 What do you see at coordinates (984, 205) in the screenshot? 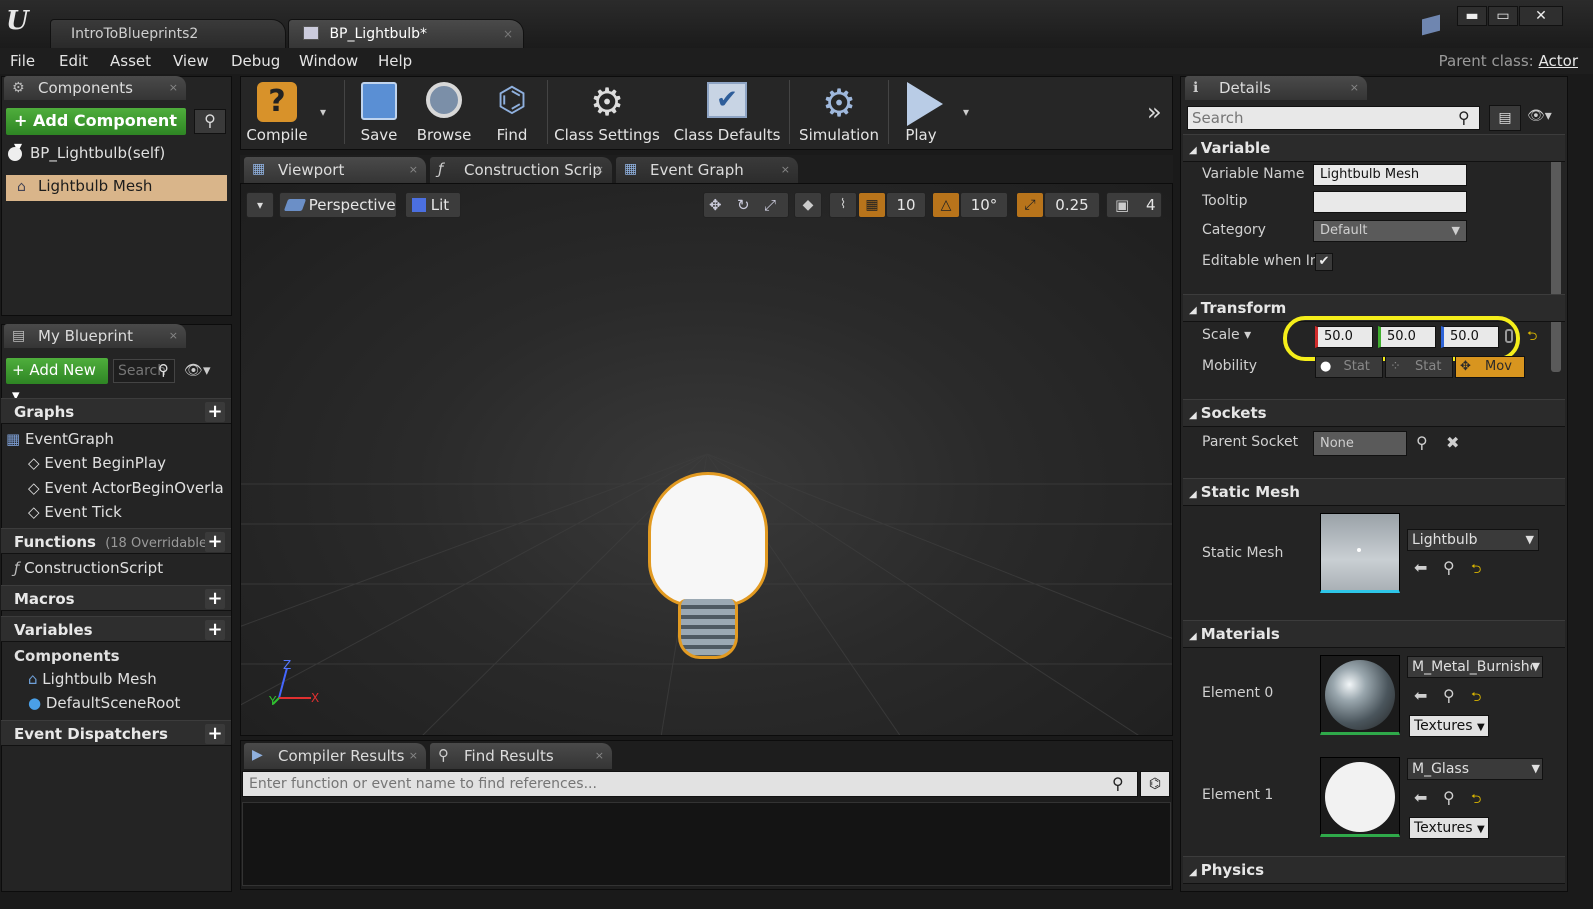
I see `rotation-snap-value: 10°` at bounding box center [984, 205].